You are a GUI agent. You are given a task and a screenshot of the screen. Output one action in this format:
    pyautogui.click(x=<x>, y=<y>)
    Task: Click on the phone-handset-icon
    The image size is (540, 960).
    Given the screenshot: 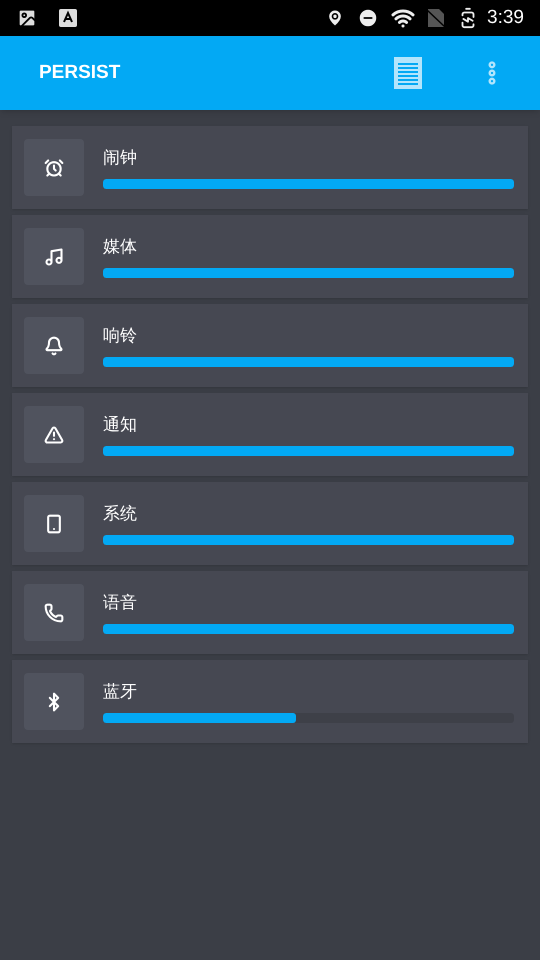 What is the action you would take?
    pyautogui.click(x=54, y=612)
    